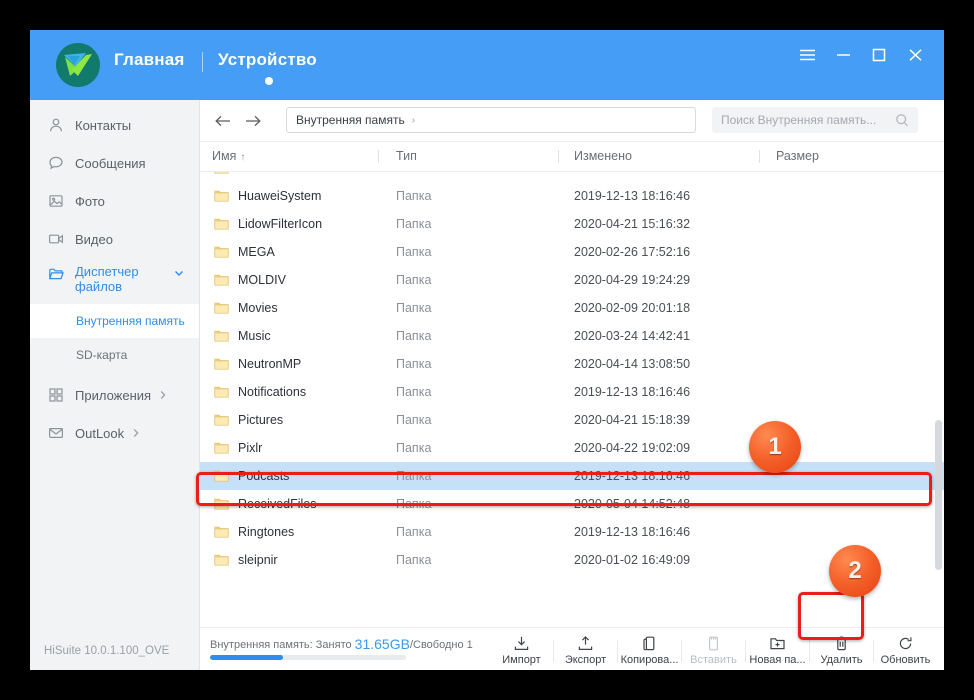  Describe the element at coordinates (632, 280) in the screenshot. I see `cell-modified: 2020-04-29 19:24:29` at that location.